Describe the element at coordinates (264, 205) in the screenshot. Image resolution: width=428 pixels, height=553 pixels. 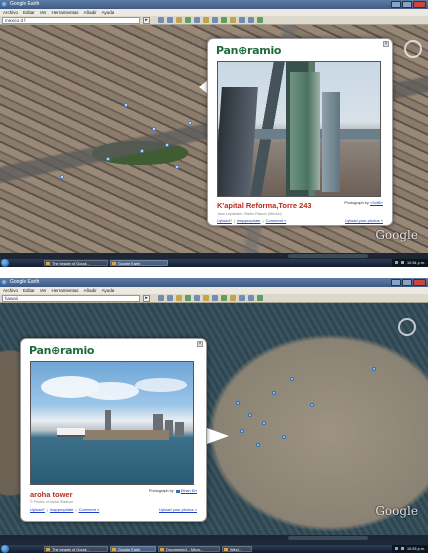
I see `photo-title: K'apital Reforma,Torre 243` at that location.